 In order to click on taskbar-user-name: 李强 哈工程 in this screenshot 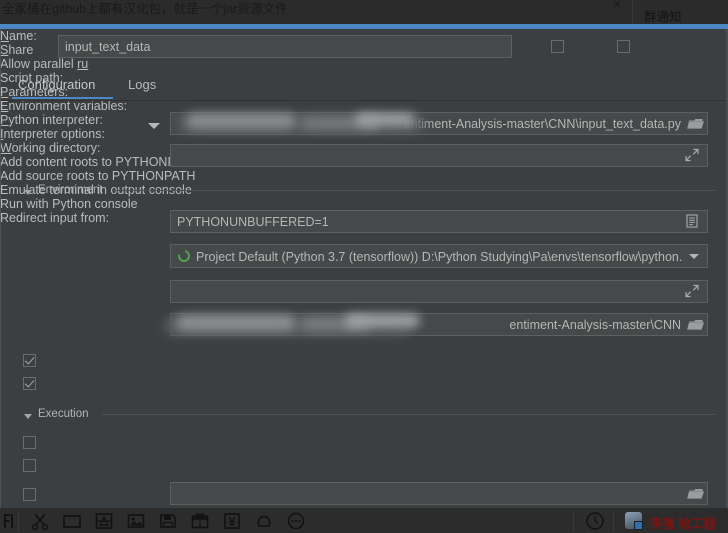, I will do `click(683, 524)`.